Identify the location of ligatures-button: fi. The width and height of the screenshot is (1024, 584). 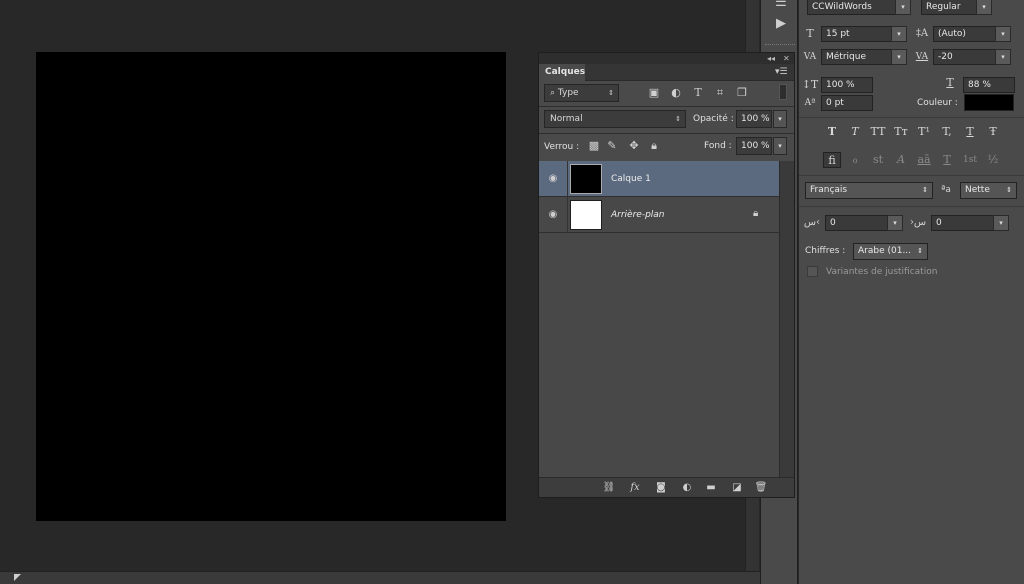
(832, 160).